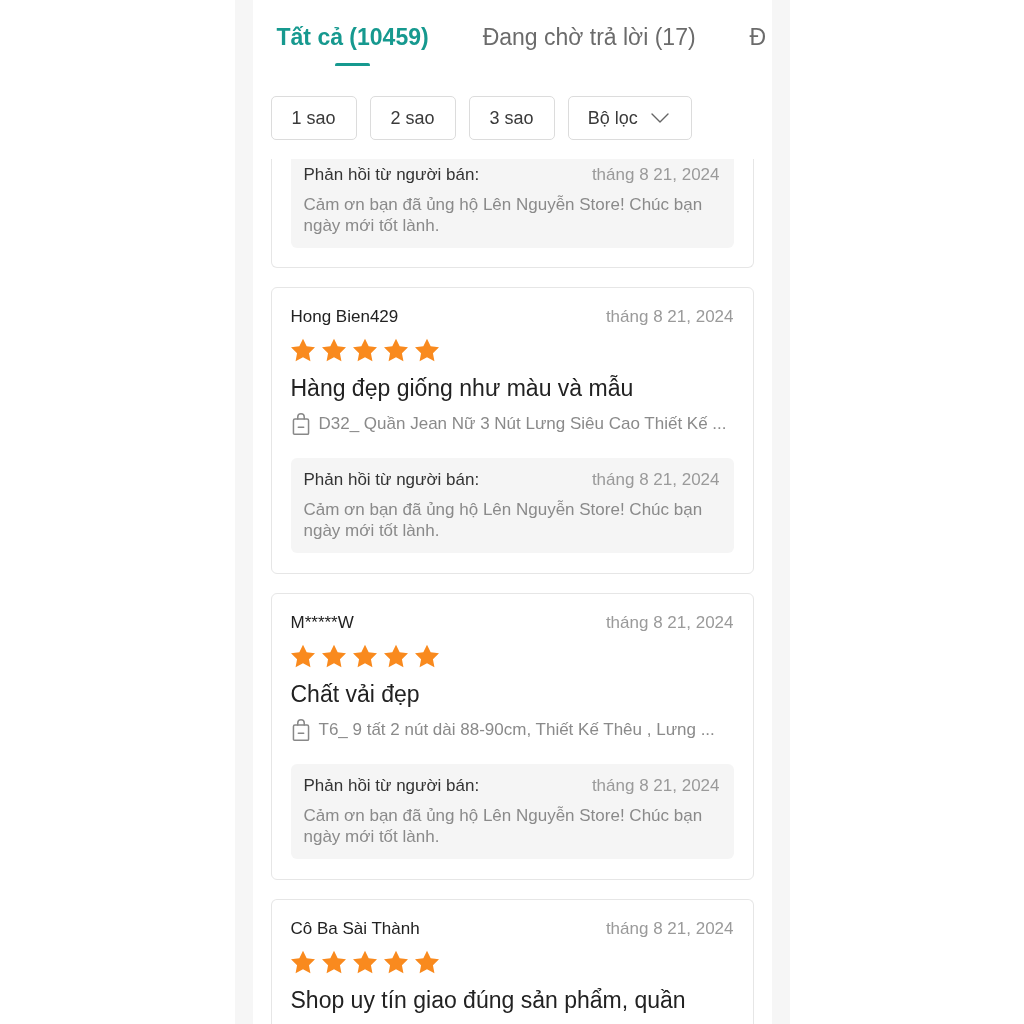 The image size is (1024, 1024). What do you see at coordinates (355, 694) in the screenshot?
I see `review-comment: Chất vải đẹp` at bounding box center [355, 694].